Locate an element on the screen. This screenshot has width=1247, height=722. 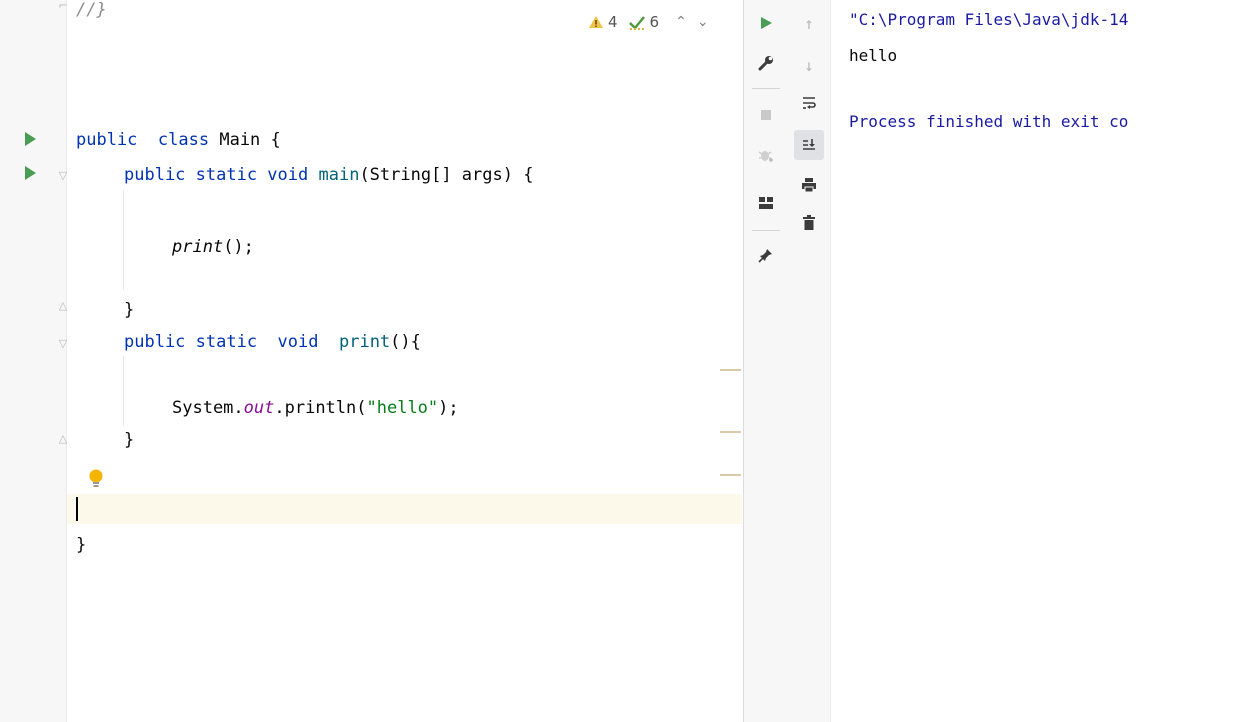
rerun-button is located at coordinates (766, 23).